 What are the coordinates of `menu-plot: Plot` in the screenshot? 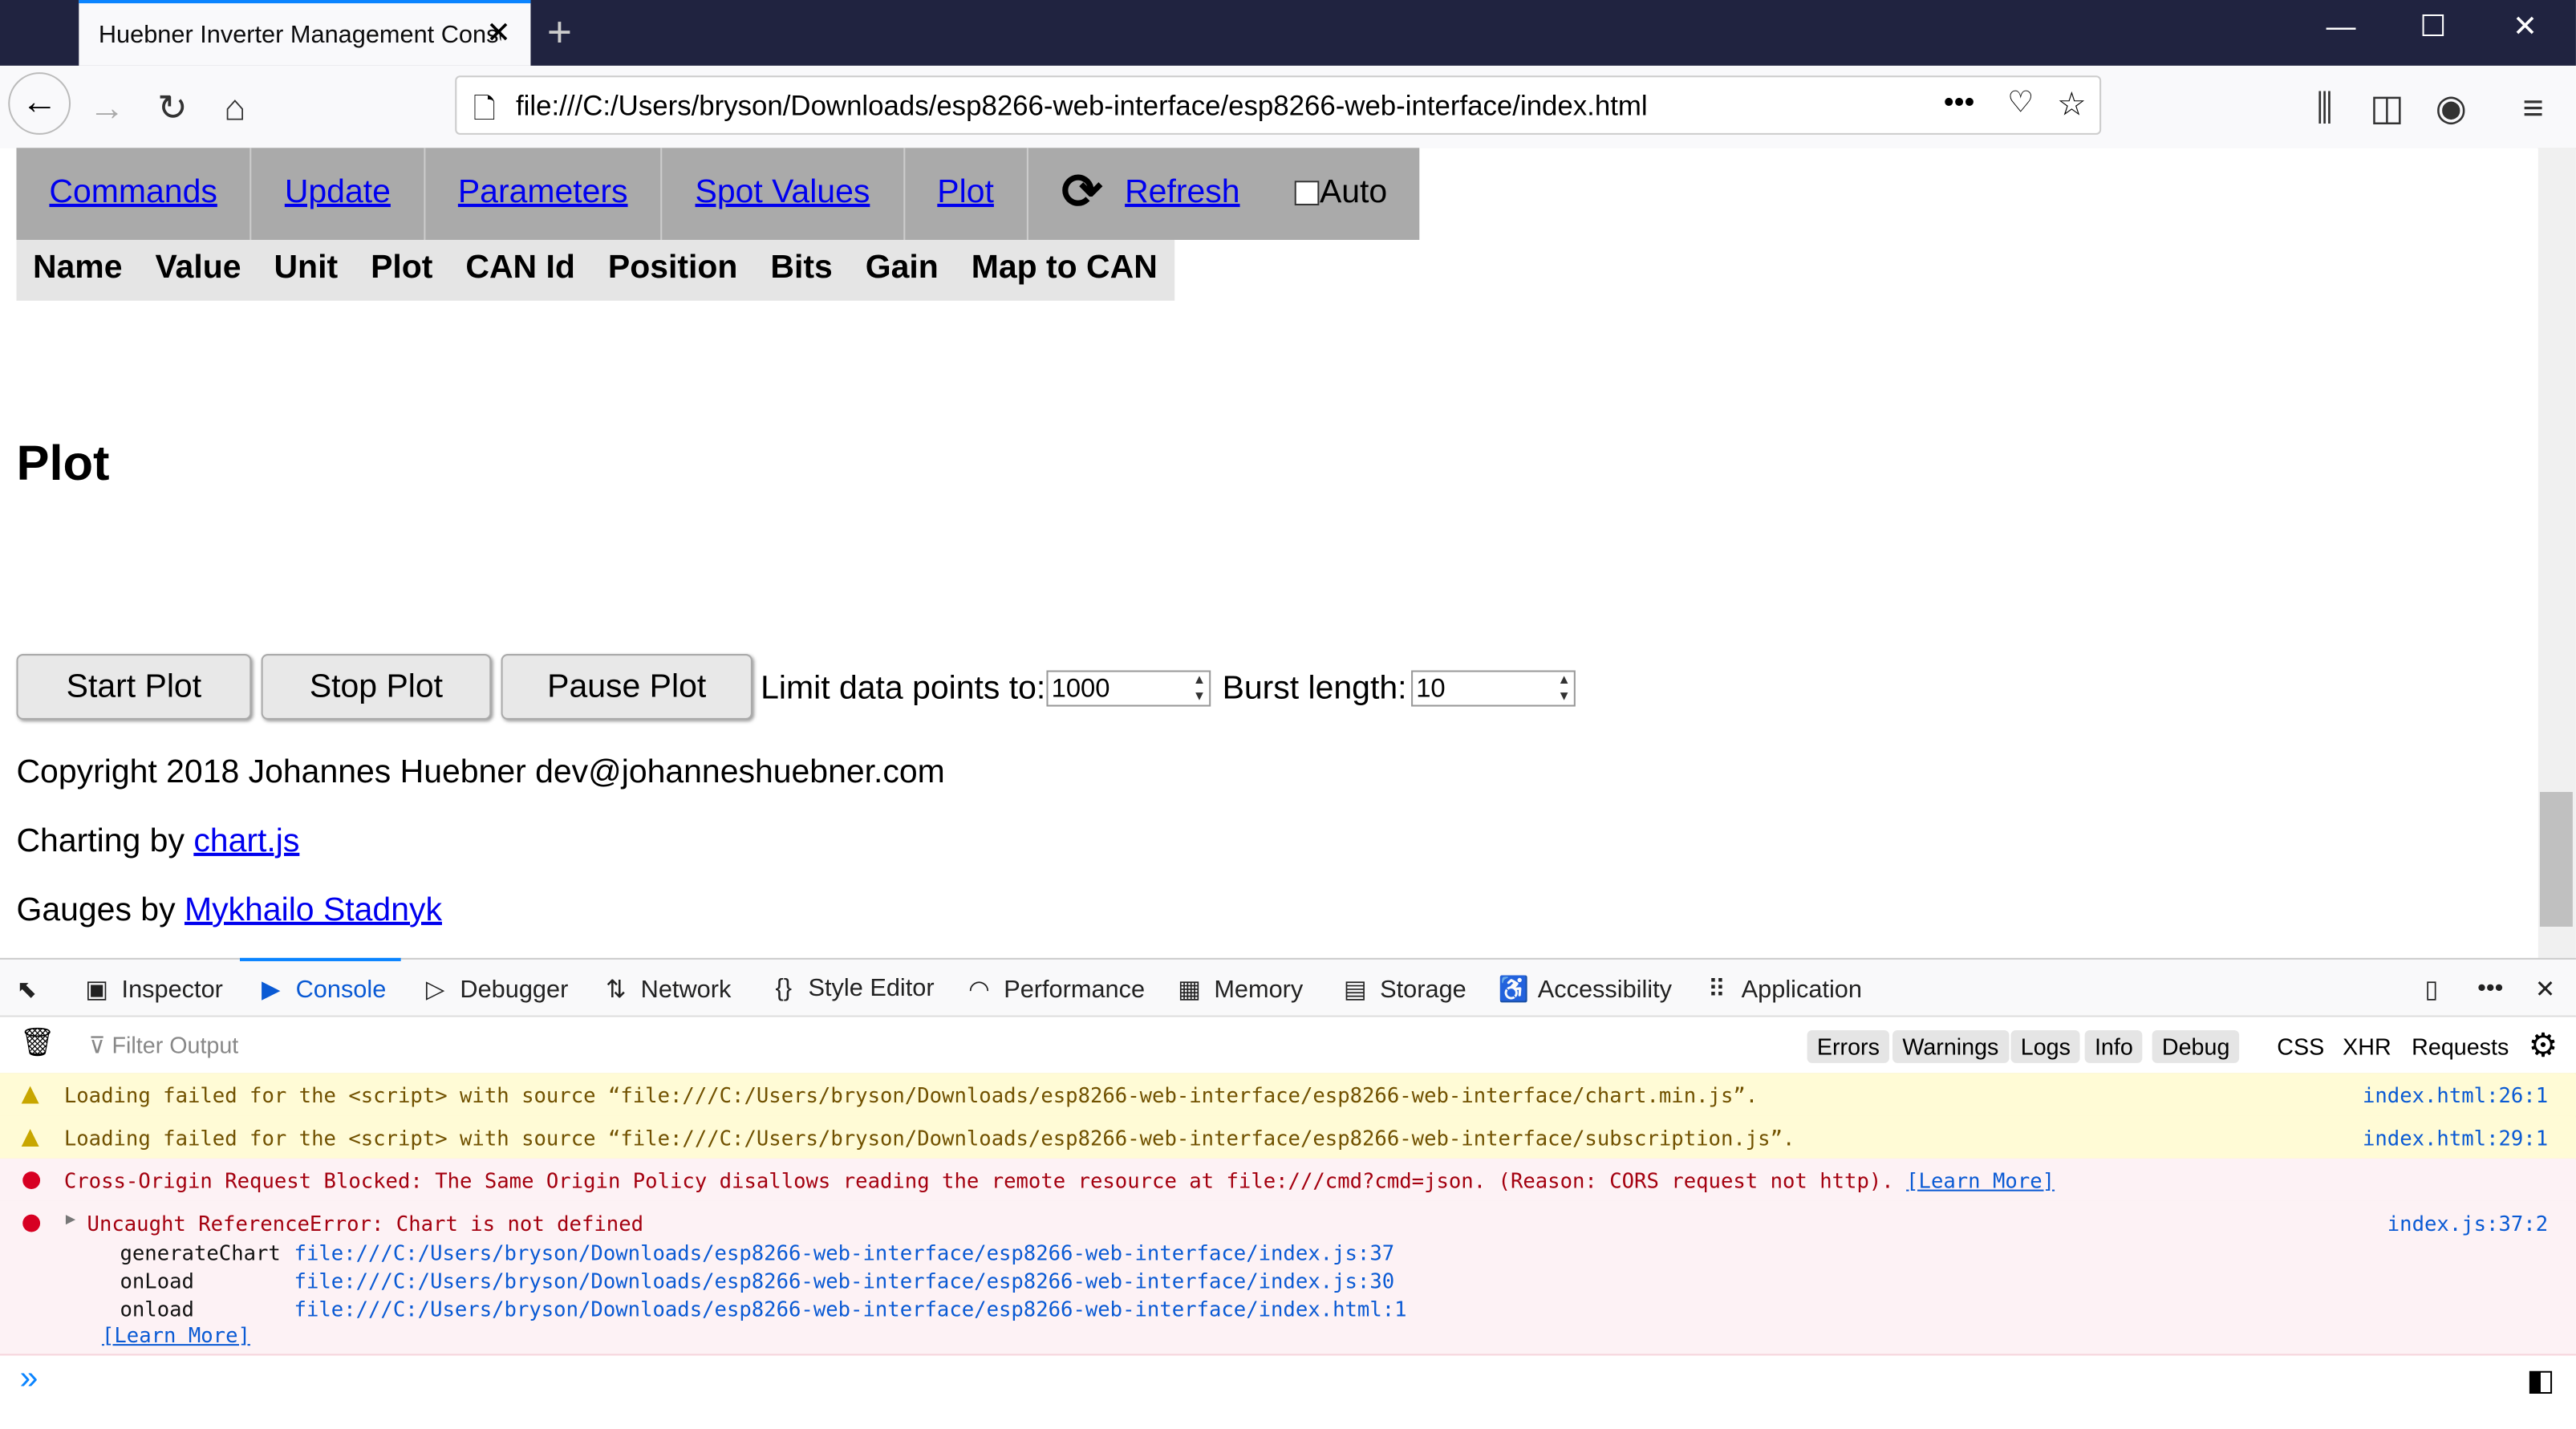 It's located at (965, 192).